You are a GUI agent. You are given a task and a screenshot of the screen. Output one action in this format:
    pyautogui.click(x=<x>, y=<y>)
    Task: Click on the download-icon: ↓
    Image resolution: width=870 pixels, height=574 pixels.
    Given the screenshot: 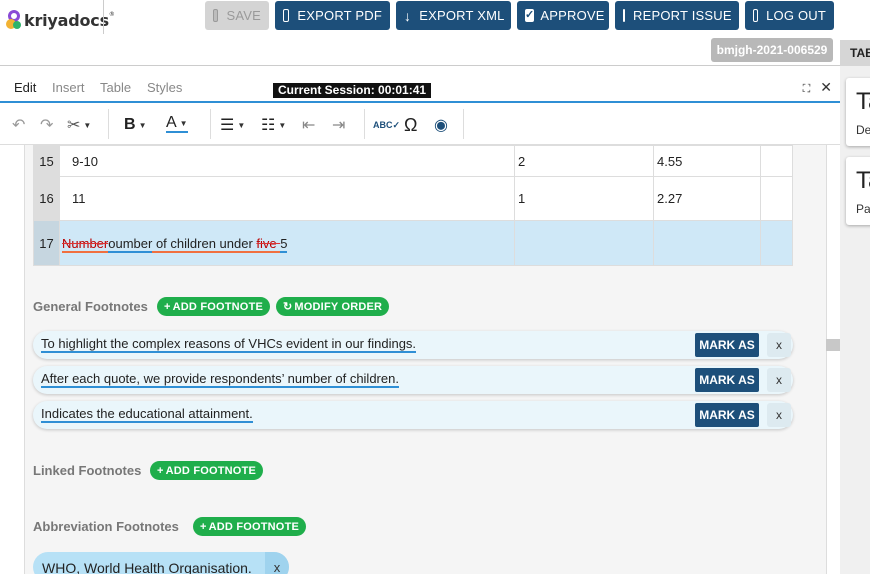 What is the action you would take?
    pyautogui.click(x=408, y=15)
    